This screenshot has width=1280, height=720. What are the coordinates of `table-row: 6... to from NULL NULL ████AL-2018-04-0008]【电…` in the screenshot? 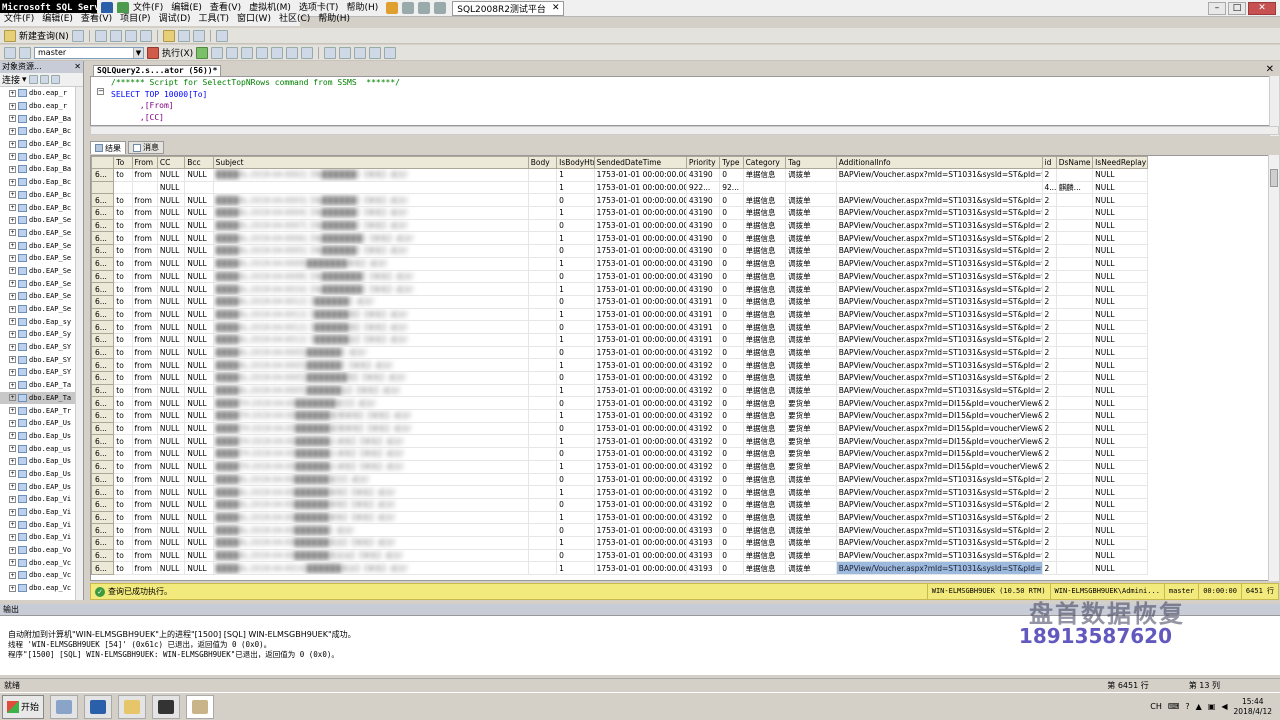 It's located at (619, 276).